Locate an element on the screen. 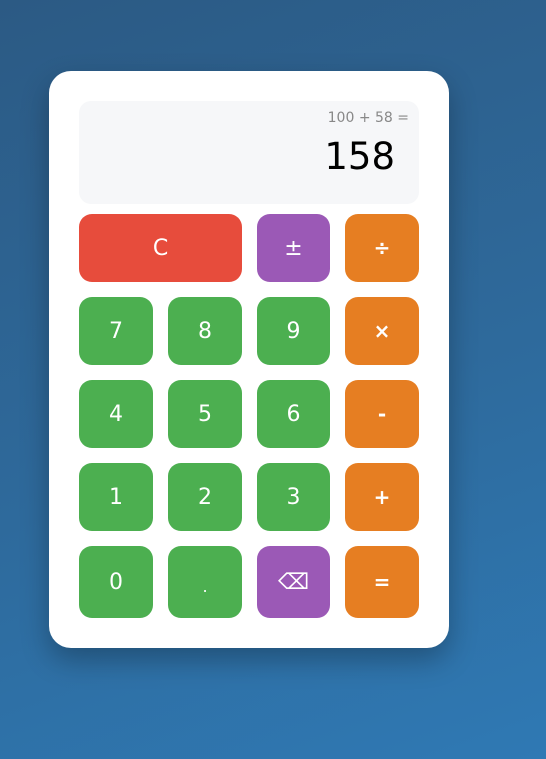 This screenshot has width=546, height=759. digit-1-button: 1 is located at coordinates (116, 497).